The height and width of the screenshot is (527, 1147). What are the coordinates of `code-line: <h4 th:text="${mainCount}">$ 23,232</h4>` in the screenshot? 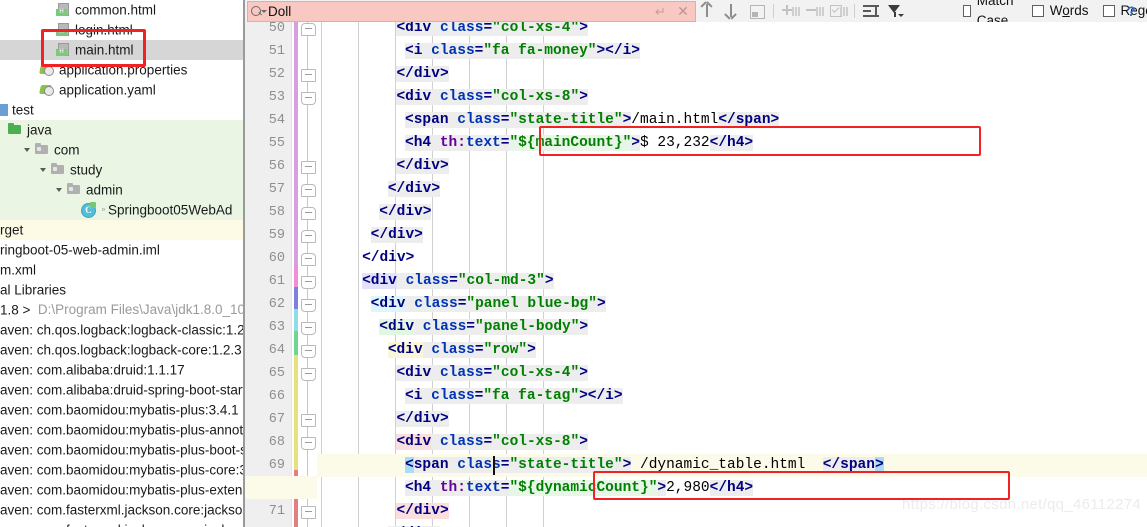 It's located at (732, 143).